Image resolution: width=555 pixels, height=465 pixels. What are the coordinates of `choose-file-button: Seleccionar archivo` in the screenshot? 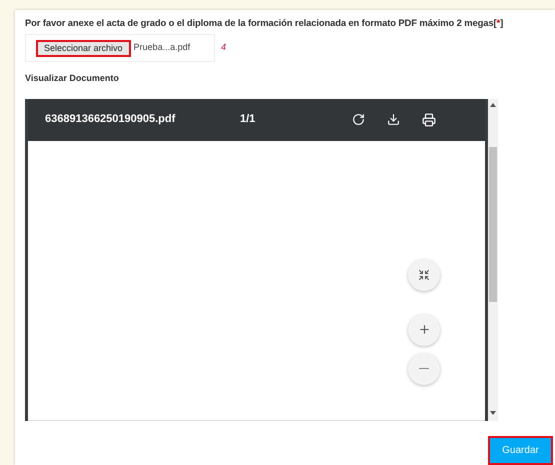 It's located at (83, 48).